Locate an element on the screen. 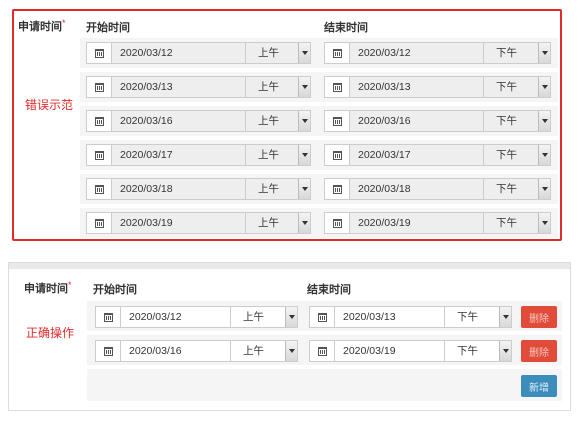 This screenshot has width=583, height=422. add-button: 新增 is located at coordinates (539, 386).